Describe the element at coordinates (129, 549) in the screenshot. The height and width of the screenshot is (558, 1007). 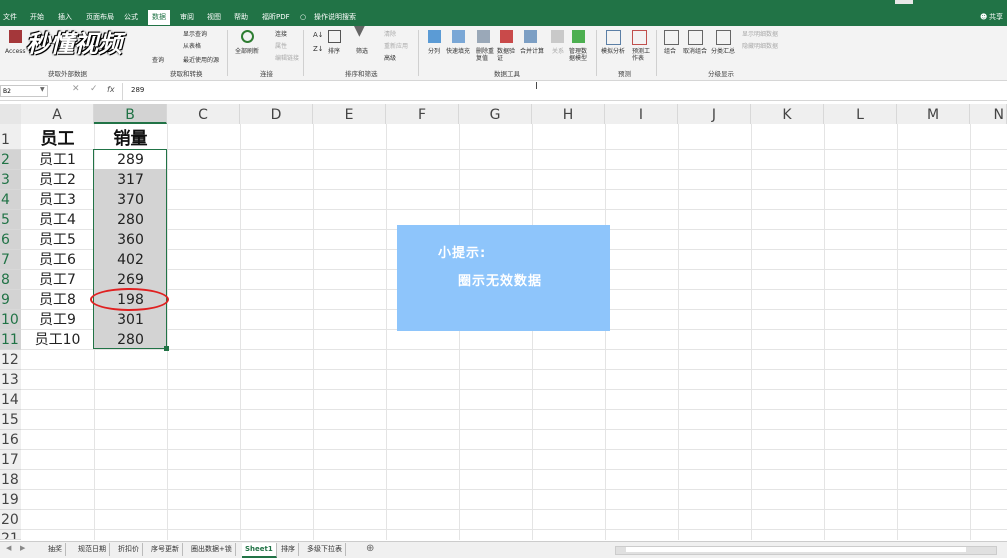
I see `sheet-tab: 折扣价` at that location.